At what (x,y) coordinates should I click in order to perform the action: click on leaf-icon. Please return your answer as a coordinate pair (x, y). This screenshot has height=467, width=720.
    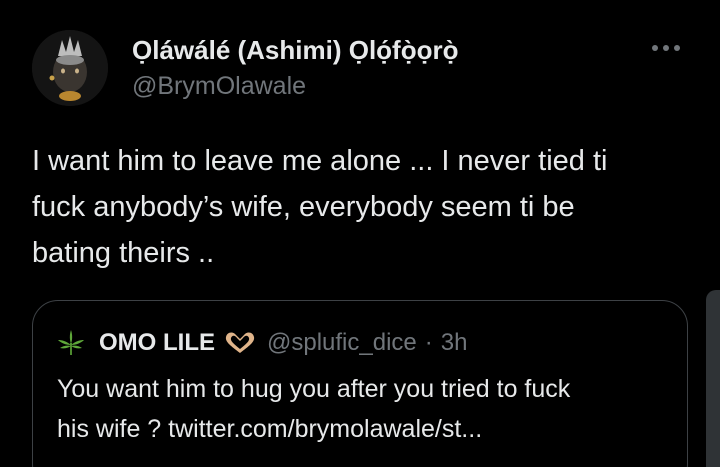
    Looking at the image, I should click on (71, 342).